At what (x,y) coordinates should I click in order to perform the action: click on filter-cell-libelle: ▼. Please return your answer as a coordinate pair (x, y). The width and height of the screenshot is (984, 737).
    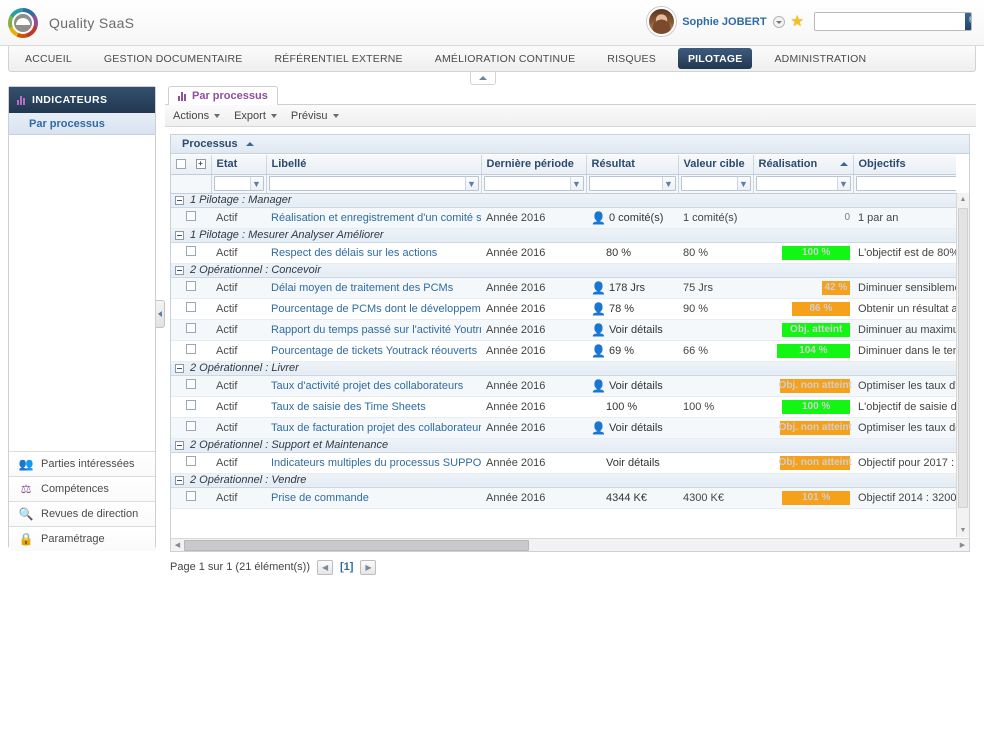
    Looking at the image, I should click on (374, 184).